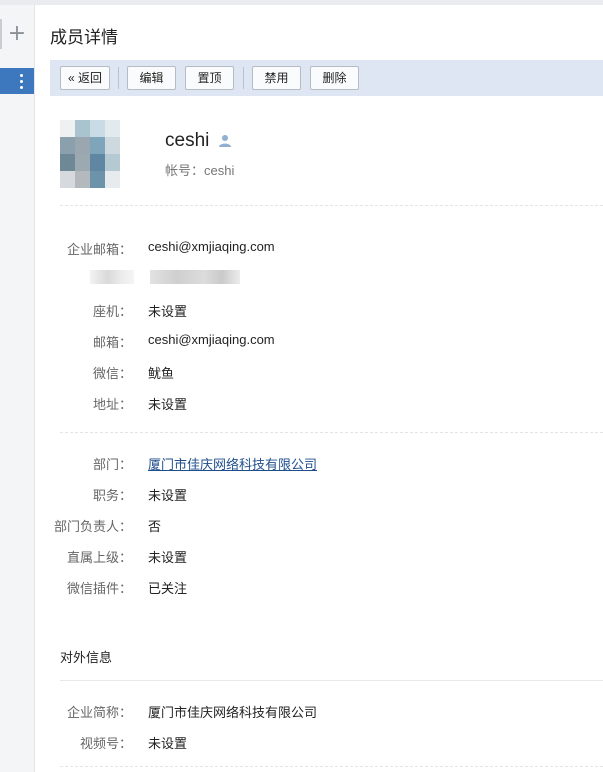 The width and height of the screenshot is (603, 772). Describe the element at coordinates (319, 280) in the screenshot. I see `redacted-row` at that location.